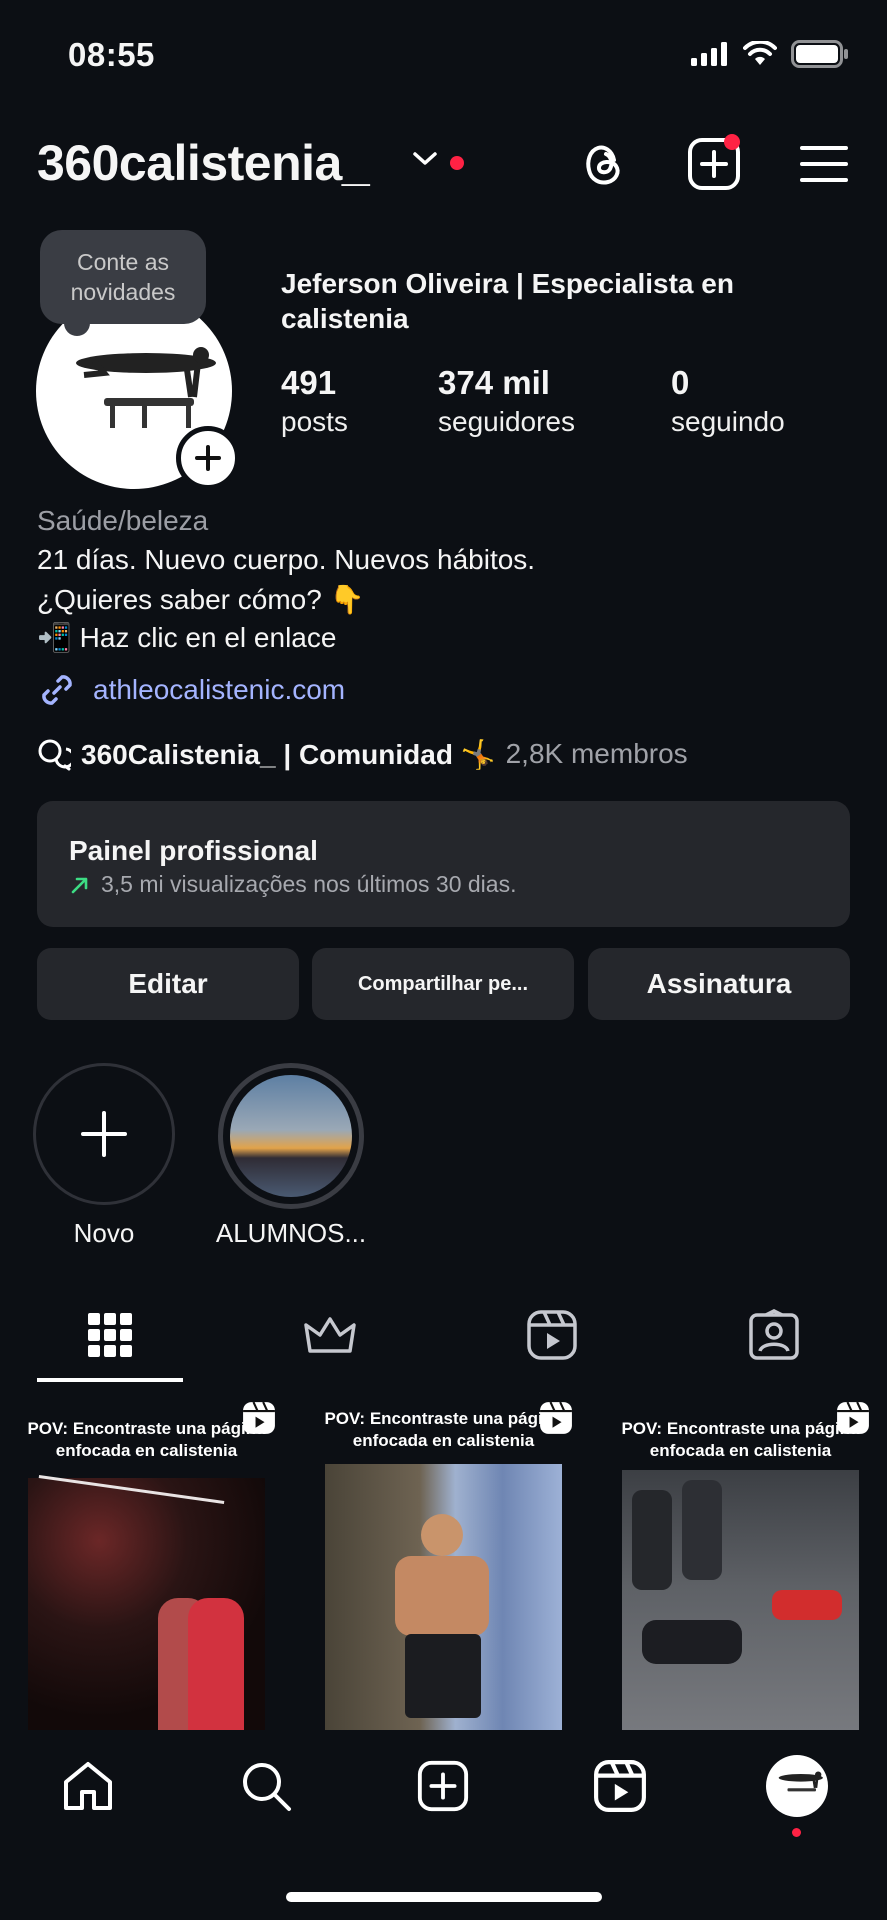 Image resolution: width=887 pixels, height=1920 pixels. Describe the element at coordinates (506, 421) in the screenshot. I see `stat-followers-label: seguidores` at that location.